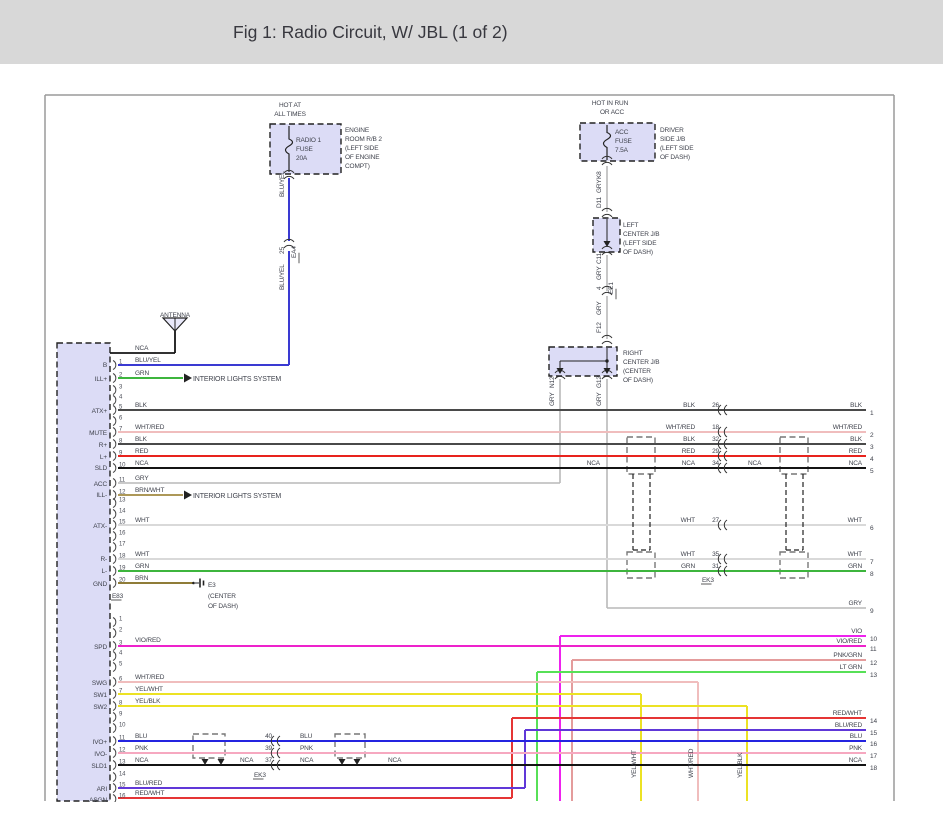 The image size is (943, 823). What do you see at coordinates (118, 596) in the screenshot?
I see `diagram-label: E83` at bounding box center [118, 596].